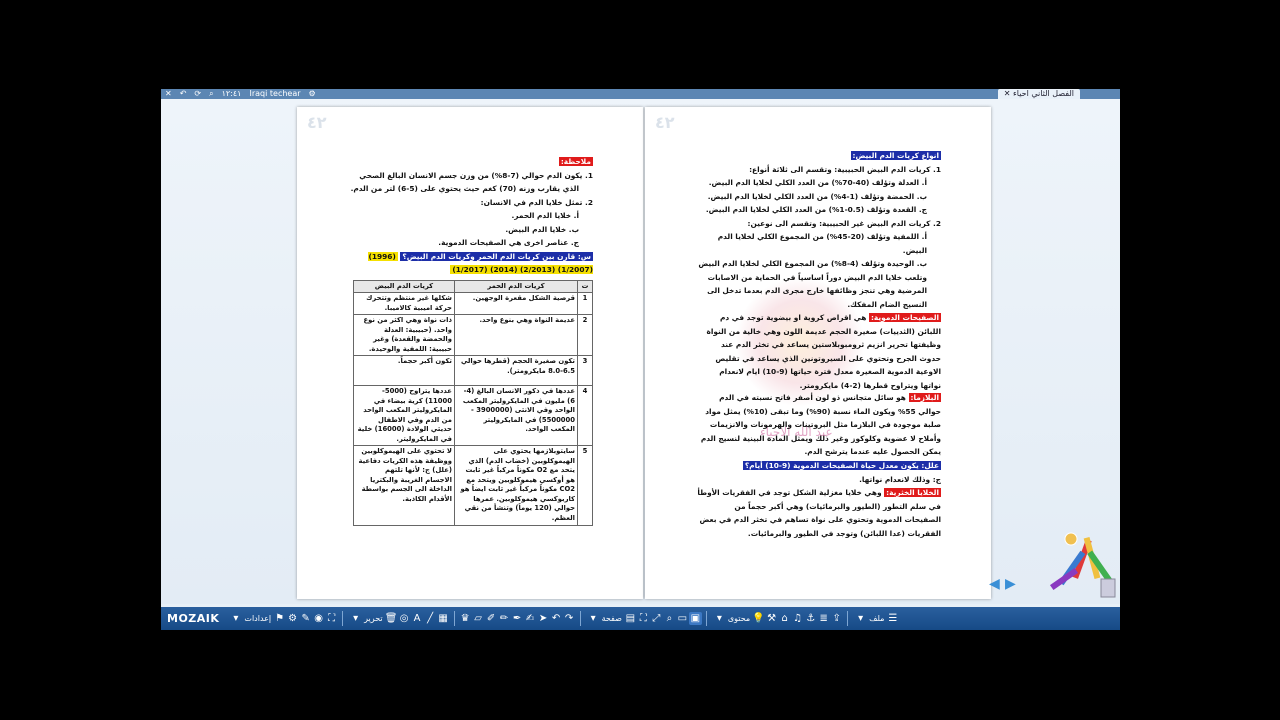  I want to click on lightbulb-icon: 💡, so click(758, 618).